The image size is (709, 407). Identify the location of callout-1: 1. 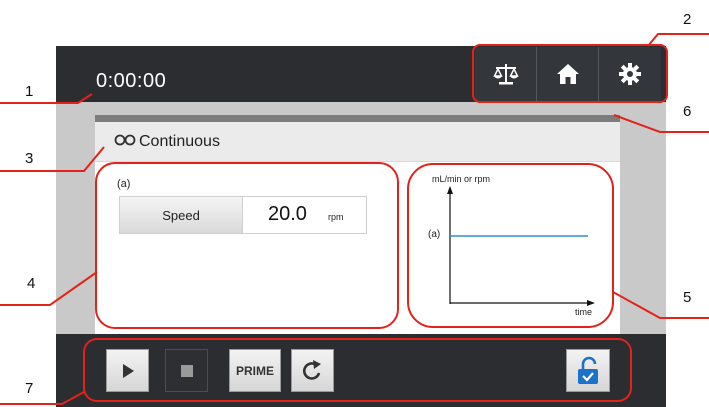
(29, 91).